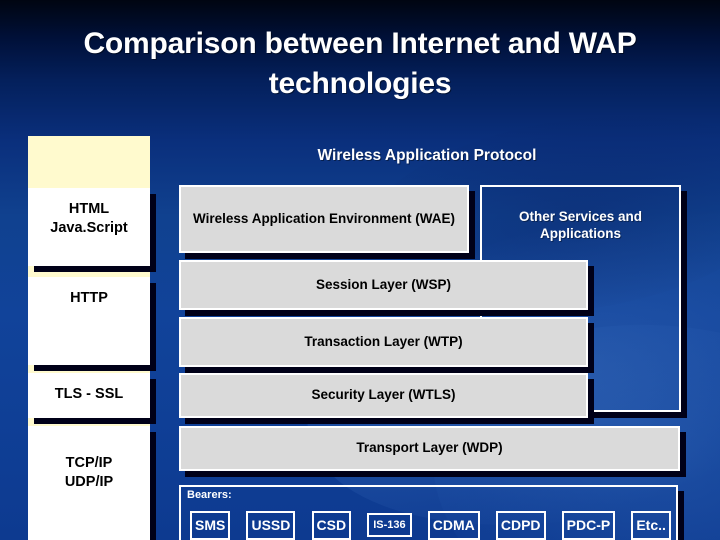 Image resolution: width=720 pixels, height=540 pixels. I want to click on wap-bearers-row: SMS USSD CSD IS-136 CDMA CDPD PDC-P Etc.., so click(430, 523).